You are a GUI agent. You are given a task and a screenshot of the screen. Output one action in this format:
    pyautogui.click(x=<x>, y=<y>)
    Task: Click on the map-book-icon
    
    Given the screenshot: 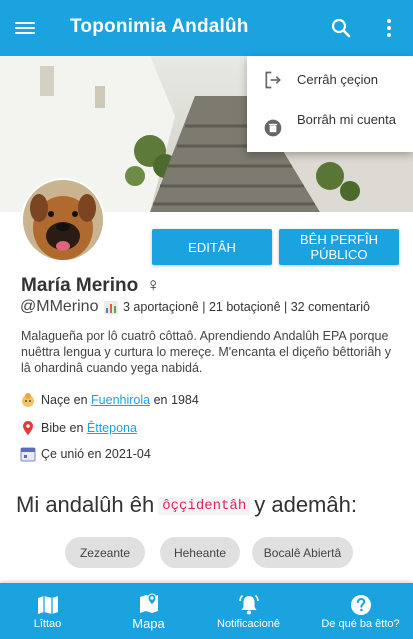 What is the action you would take?
    pyautogui.click(x=47, y=605)
    